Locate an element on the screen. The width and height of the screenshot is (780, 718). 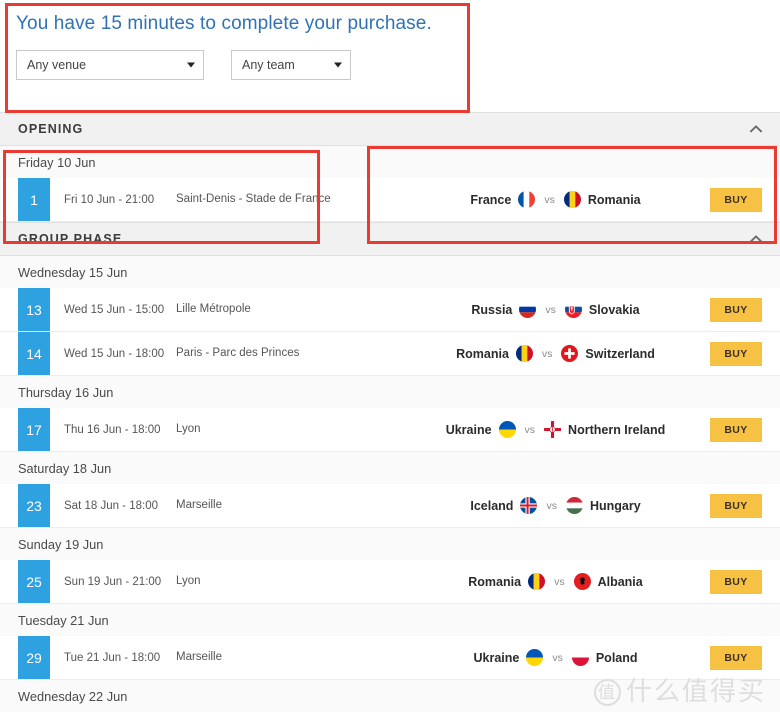
day-label: Wednesday 15 Jun is located at coordinates (390, 272).